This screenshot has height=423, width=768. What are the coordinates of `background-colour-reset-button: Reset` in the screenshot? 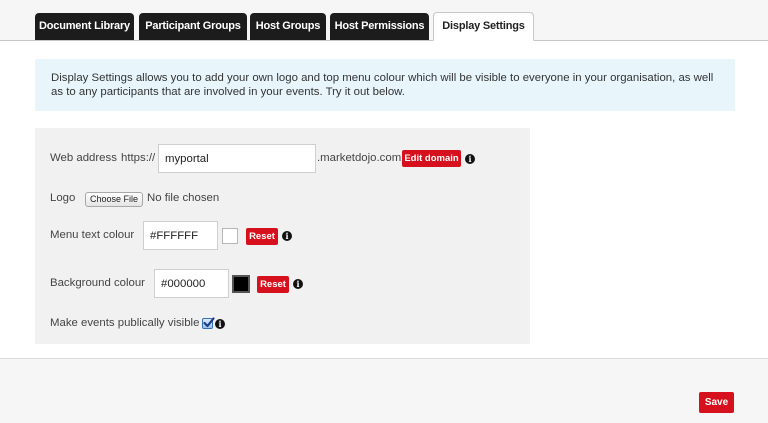 It's located at (273, 284).